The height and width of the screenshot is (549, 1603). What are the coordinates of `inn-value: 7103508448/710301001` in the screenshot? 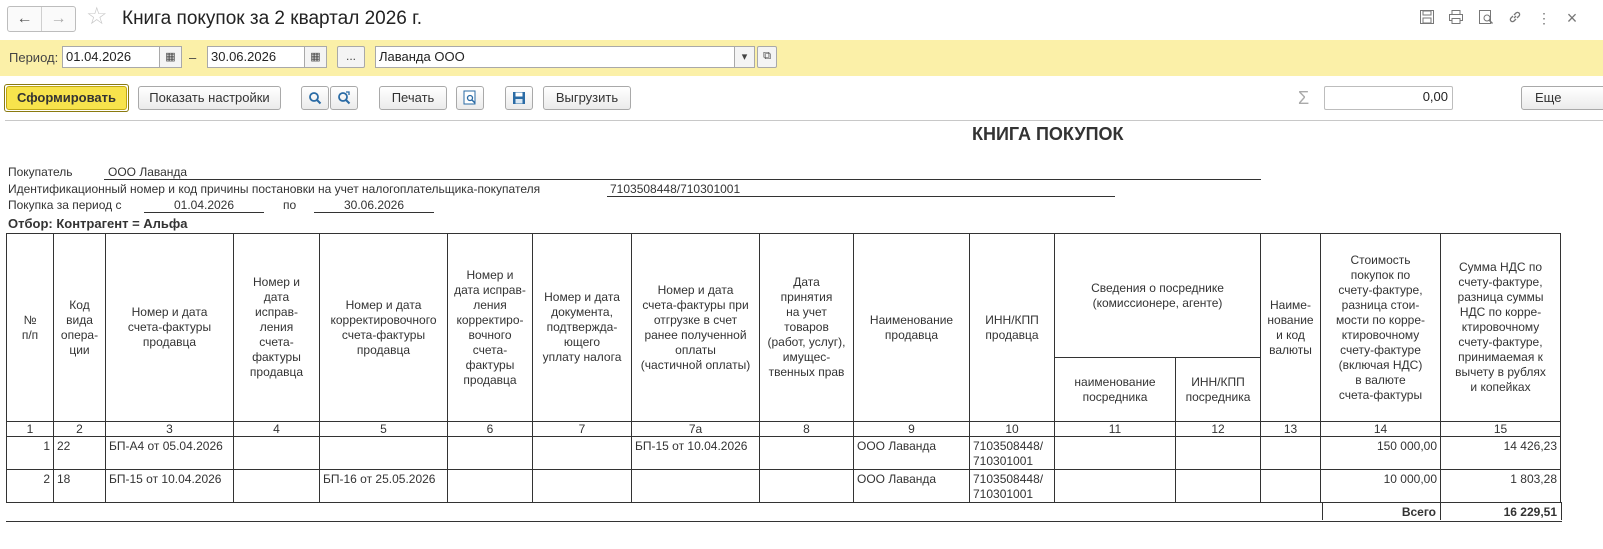 It's located at (675, 189).